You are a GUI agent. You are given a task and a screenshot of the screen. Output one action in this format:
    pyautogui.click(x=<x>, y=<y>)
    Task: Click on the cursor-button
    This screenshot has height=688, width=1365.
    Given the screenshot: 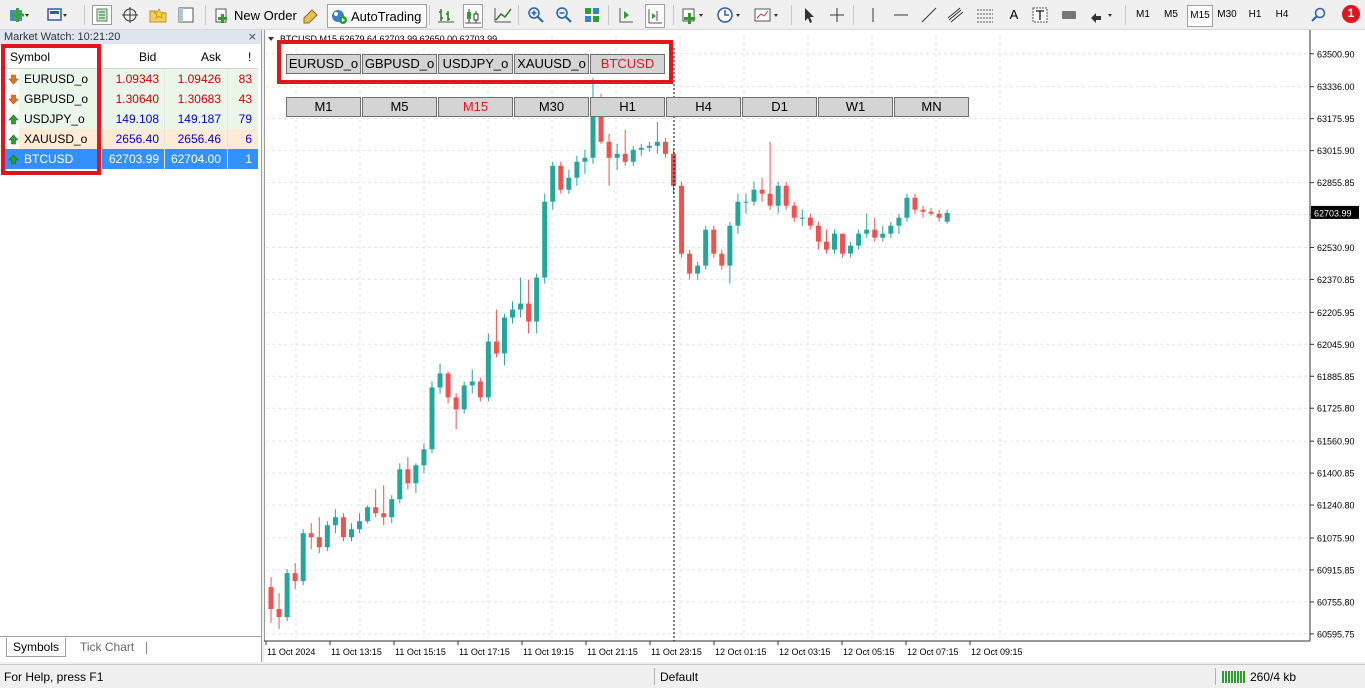 What is the action you would take?
    pyautogui.click(x=809, y=15)
    